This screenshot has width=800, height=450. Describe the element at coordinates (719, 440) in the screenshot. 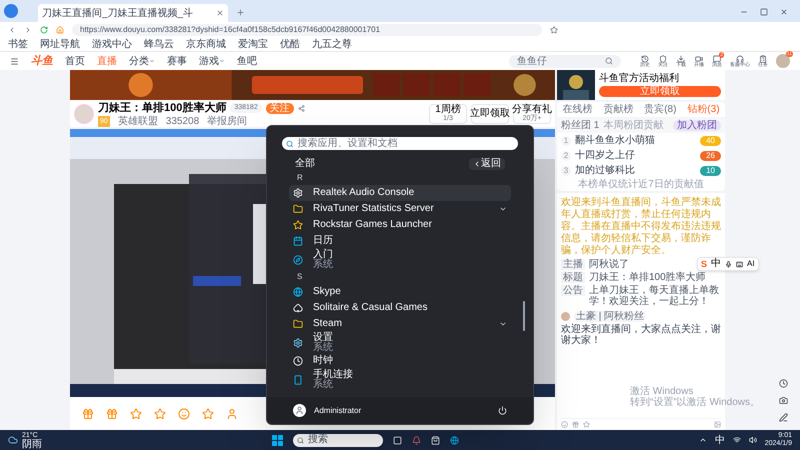

I see `ime-indicator: 中` at that location.